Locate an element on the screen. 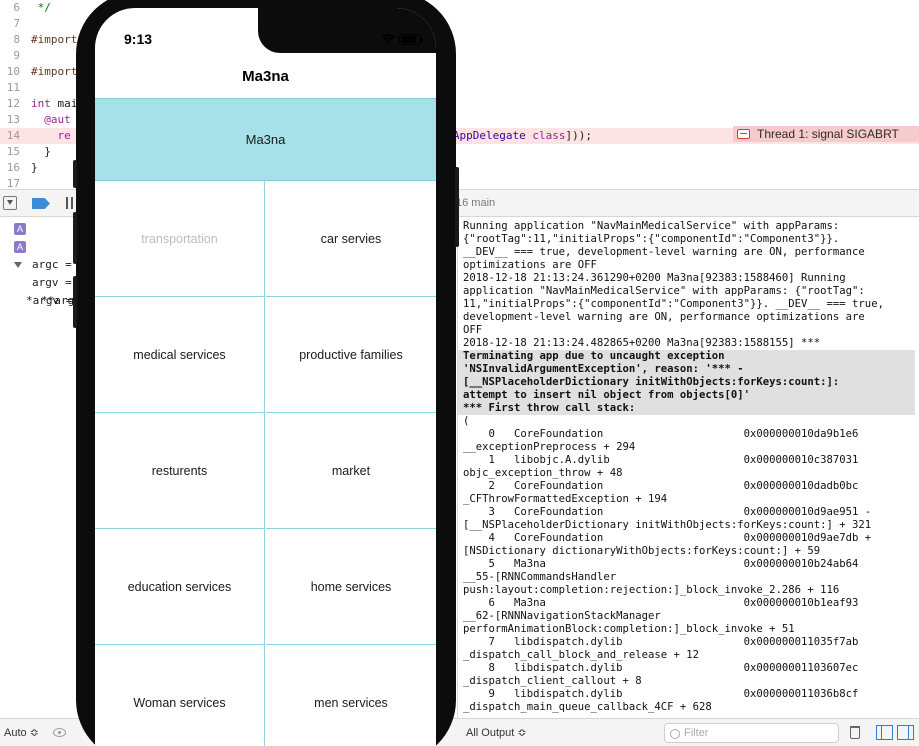 The height and width of the screenshot is (746, 919). console-line: 4 CoreFoundation 0x000000010d9ae7db + is located at coordinates (667, 538).